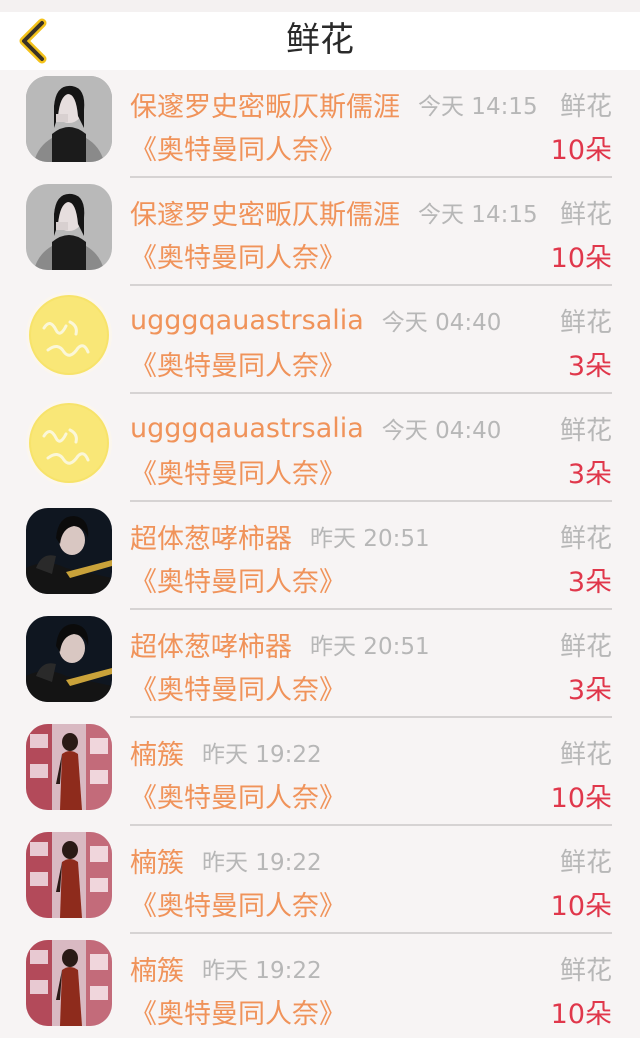 The width and height of the screenshot is (640, 1038). I want to click on page-title: 鲜花, so click(320, 40).